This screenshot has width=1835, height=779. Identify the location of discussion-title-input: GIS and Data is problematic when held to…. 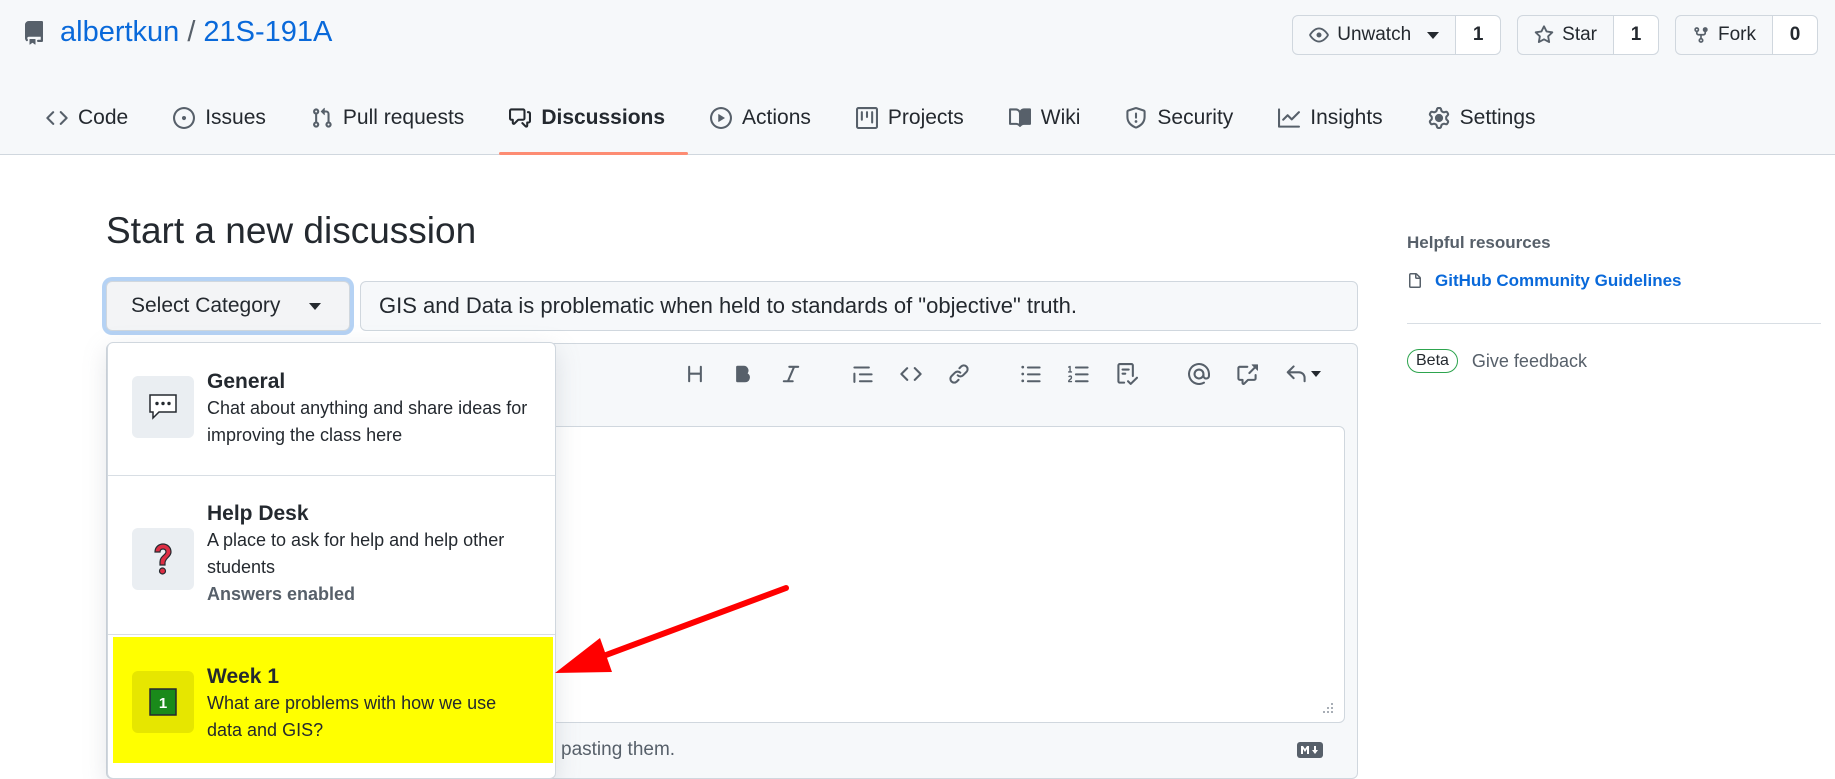
(859, 306).